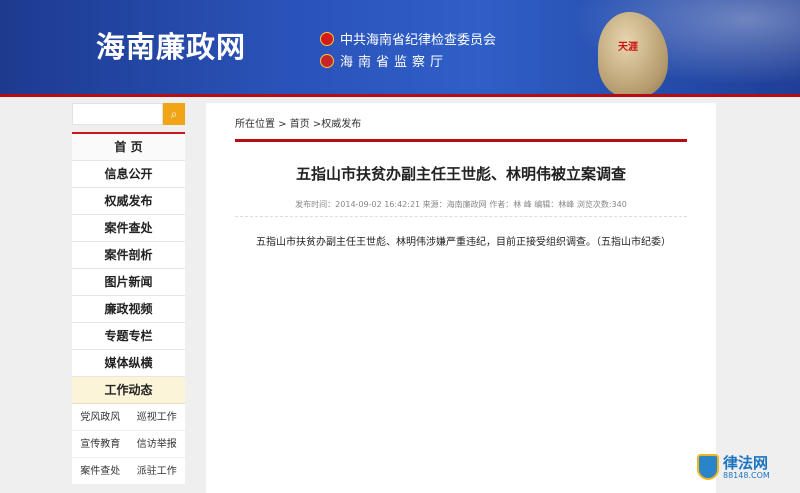 The width and height of the screenshot is (800, 493). What do you see at coordinates (128, 174) in the screenshot?
I see `nav-item-info-disclosure: 信息公开` at bounding box center [128, 174].